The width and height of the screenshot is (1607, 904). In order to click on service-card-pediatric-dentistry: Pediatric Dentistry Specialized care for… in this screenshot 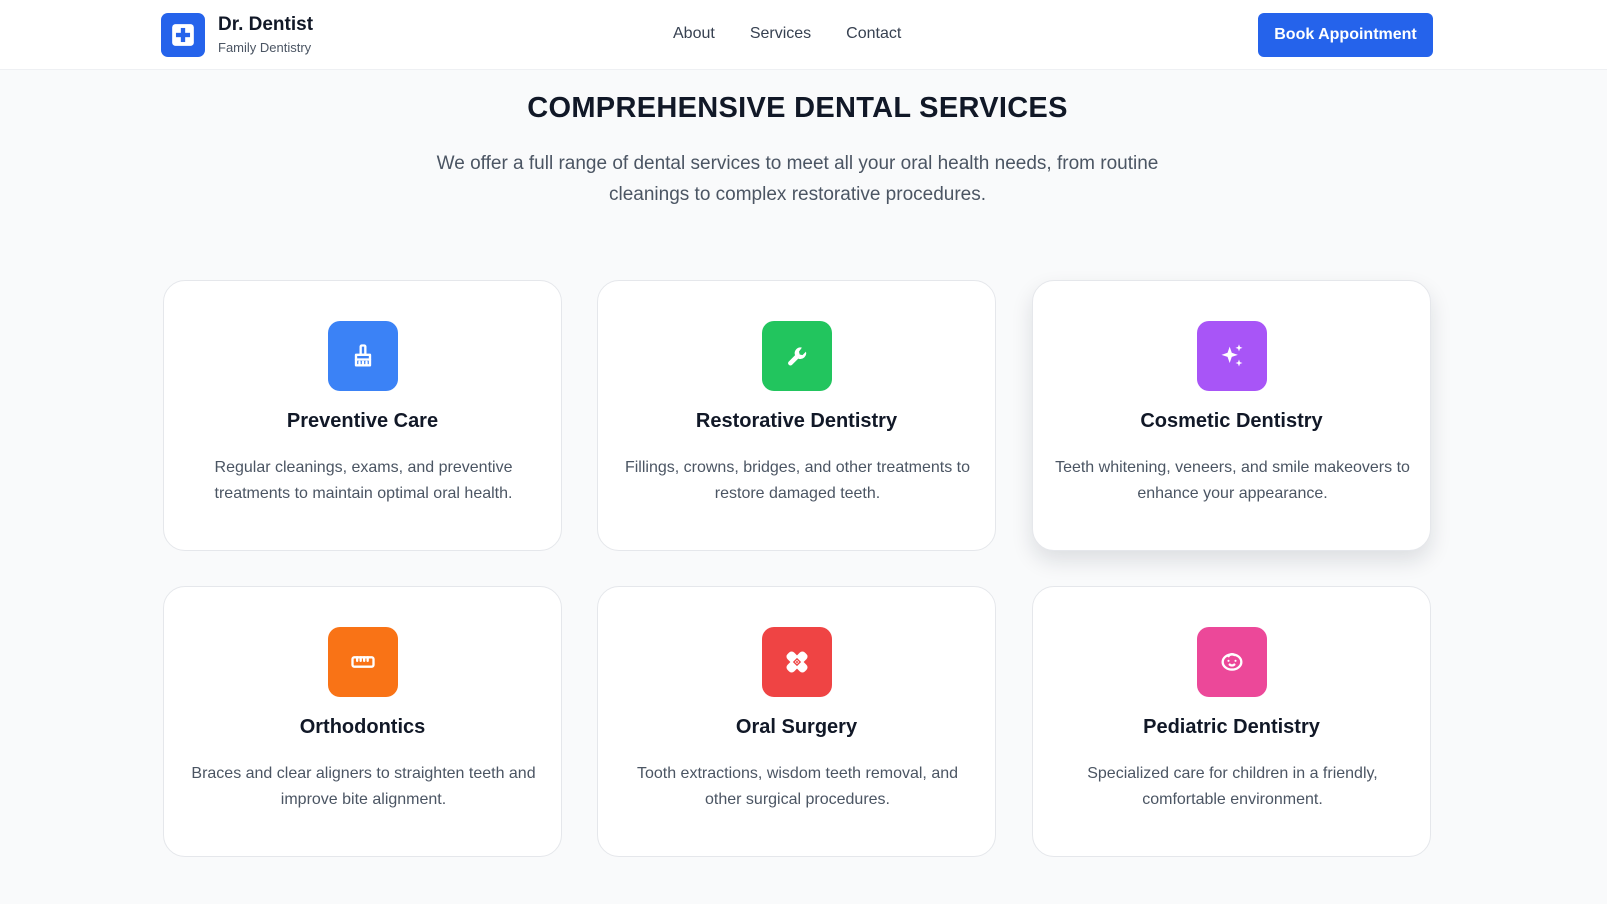, I will do `click(1231, 721)`.